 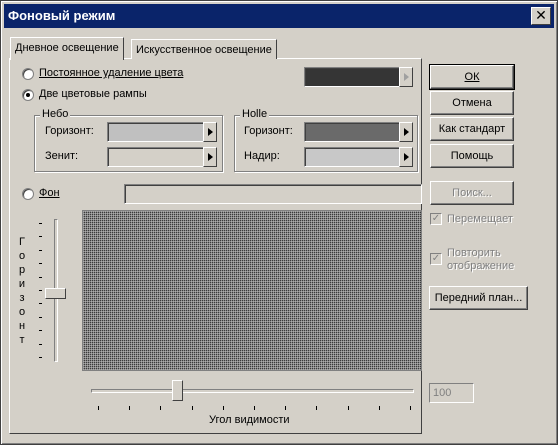 What do you see at coordinates (472, 156) in the screenshot?
I see `help-button: Помощь` at bounding box center [472, 156].